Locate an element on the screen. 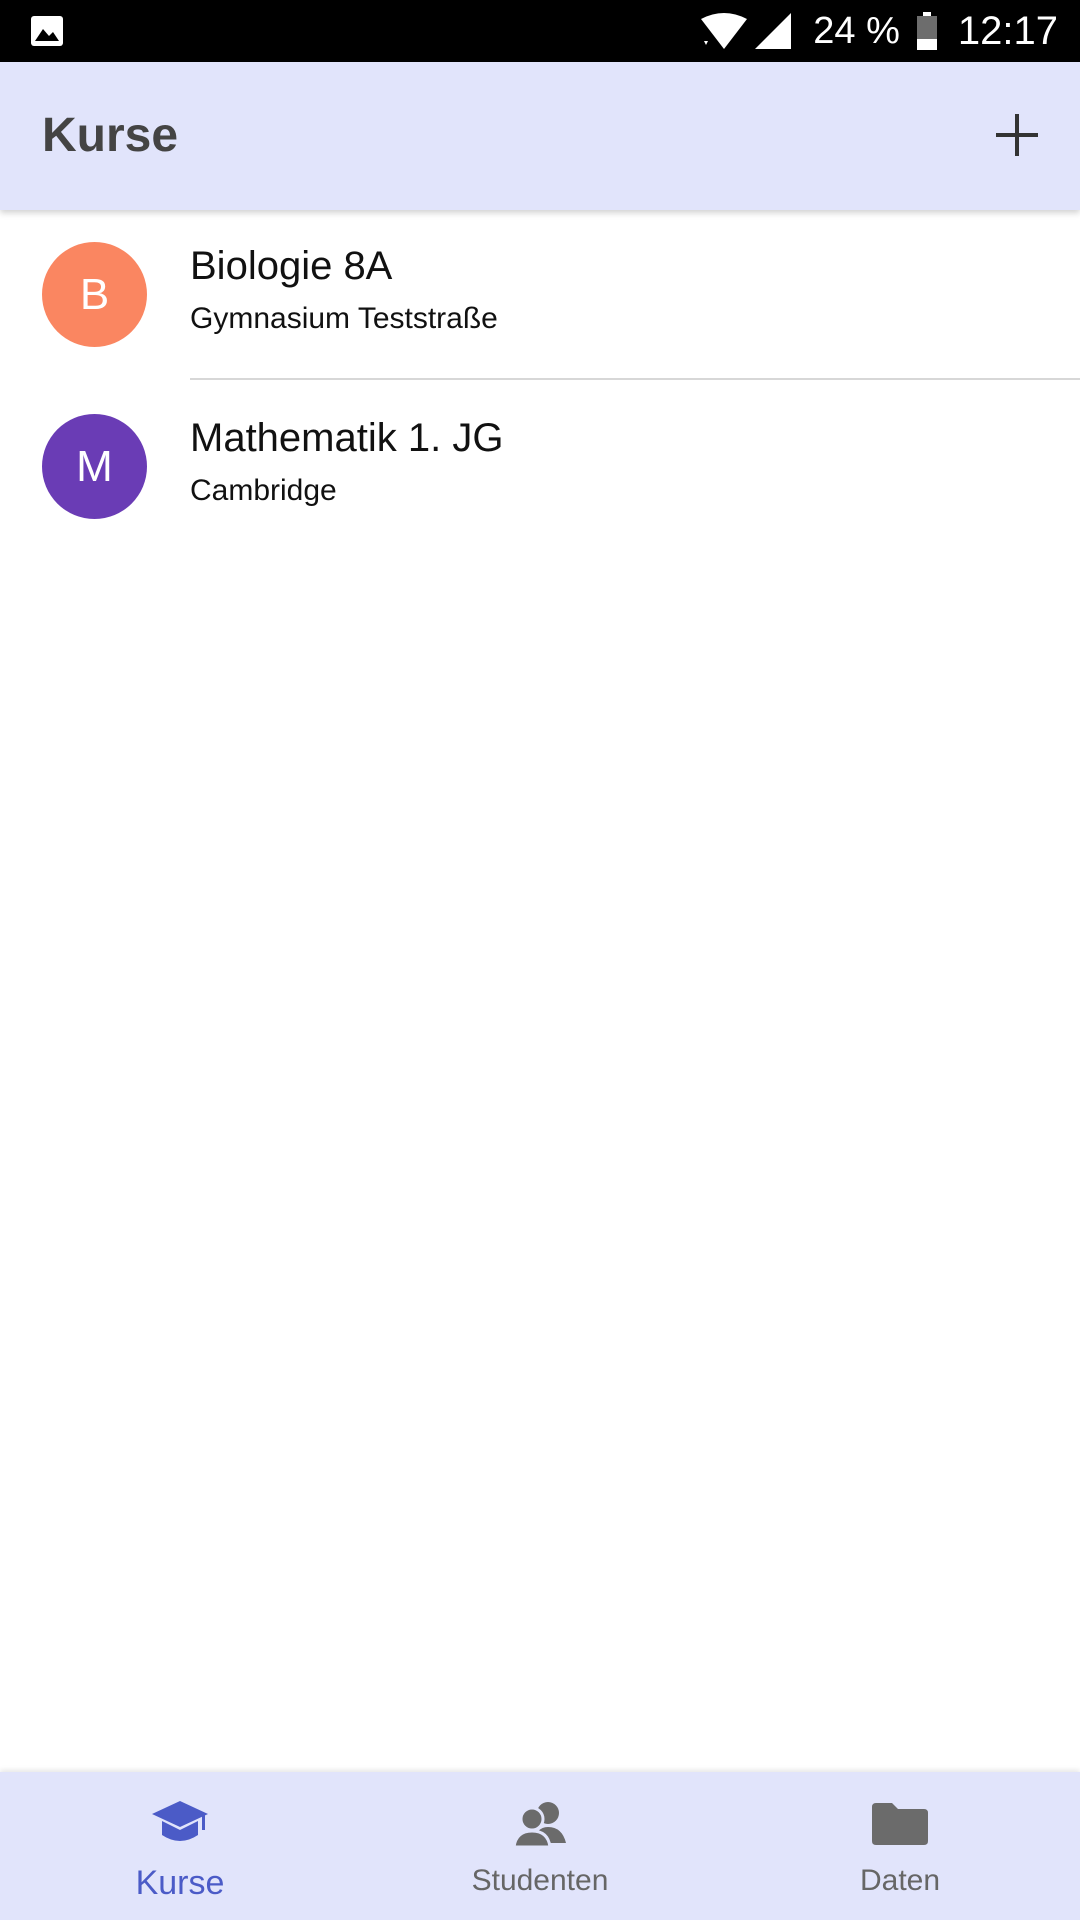 Image resolution: width=1080 pixels, height=1920 pixels. add-course-button is located at coordinates (1017, 137).